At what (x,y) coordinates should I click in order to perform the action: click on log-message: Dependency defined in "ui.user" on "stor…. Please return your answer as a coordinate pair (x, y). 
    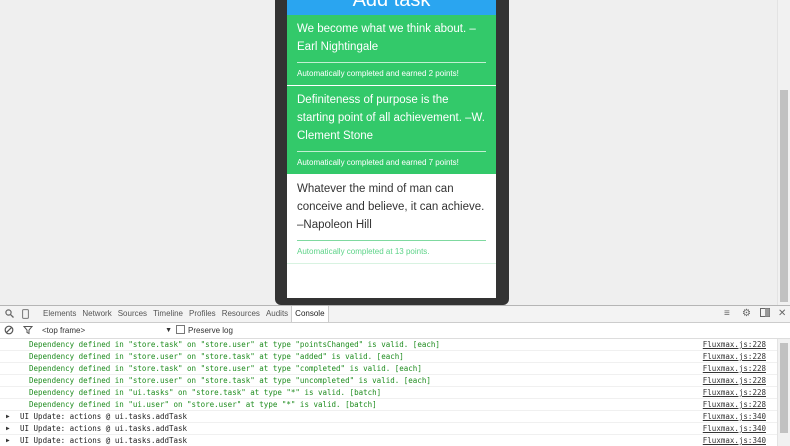
    Looking at the image, I should click on (203, 404).